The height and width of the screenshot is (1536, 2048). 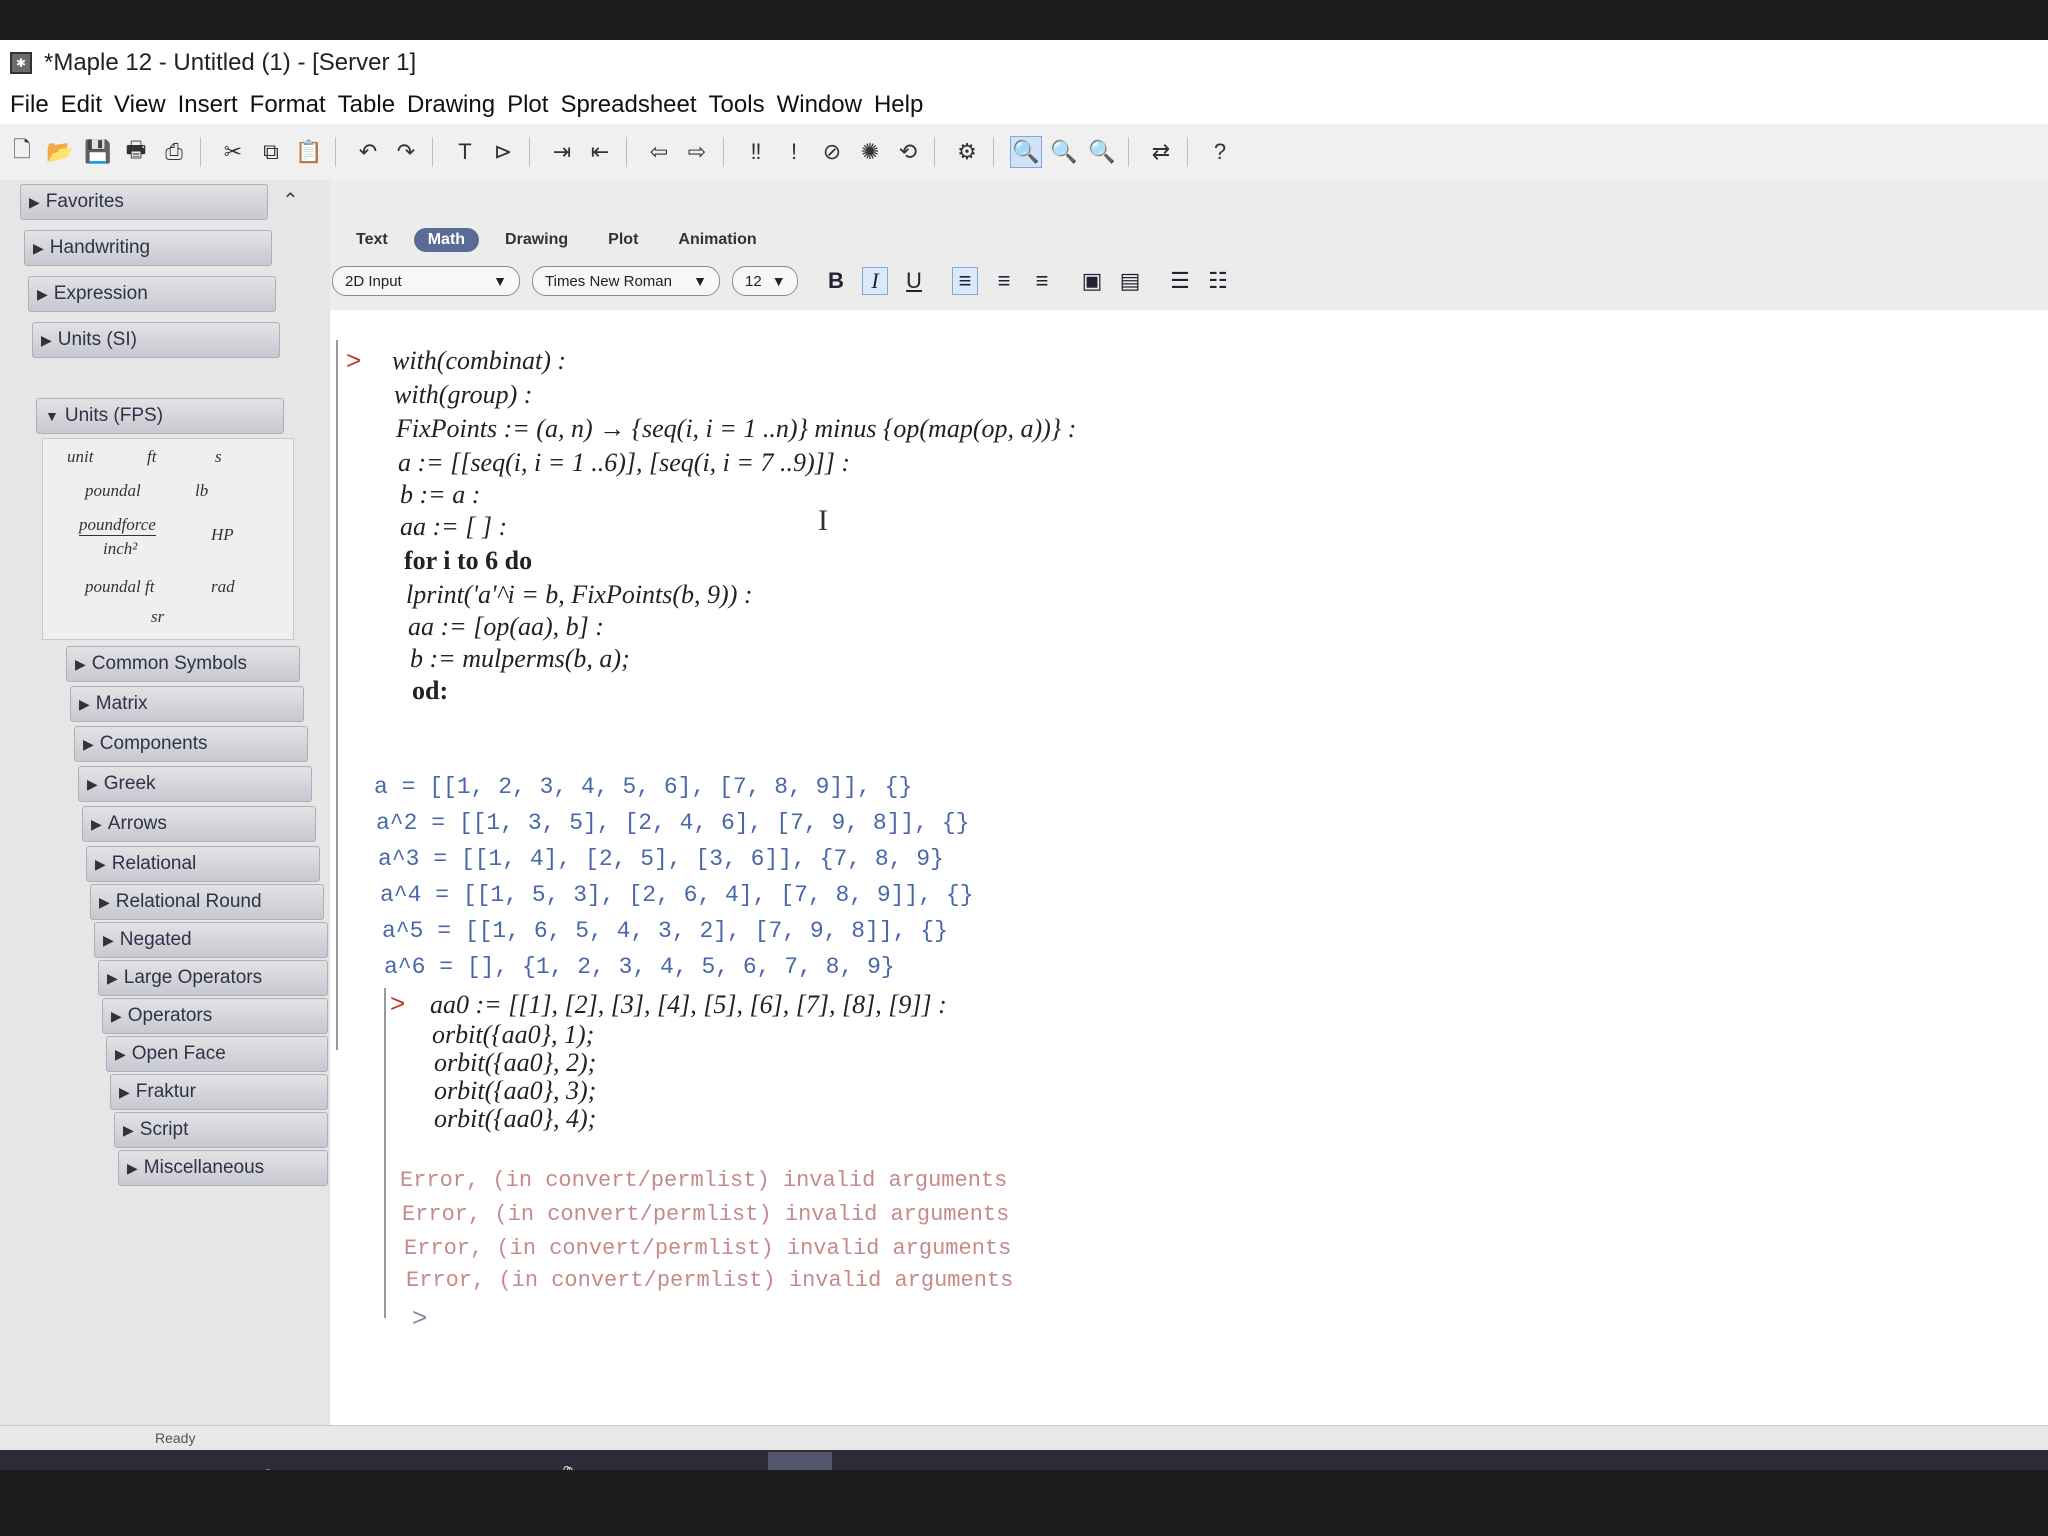 I want to click on zoom-150-icon: 🔍, so click(x=1064, y=152).